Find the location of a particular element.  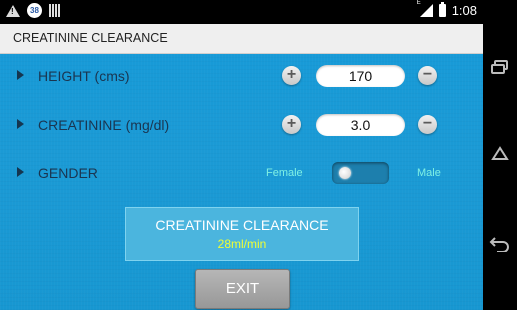

exit-button: EXIT is located at coordinates (242, 289).